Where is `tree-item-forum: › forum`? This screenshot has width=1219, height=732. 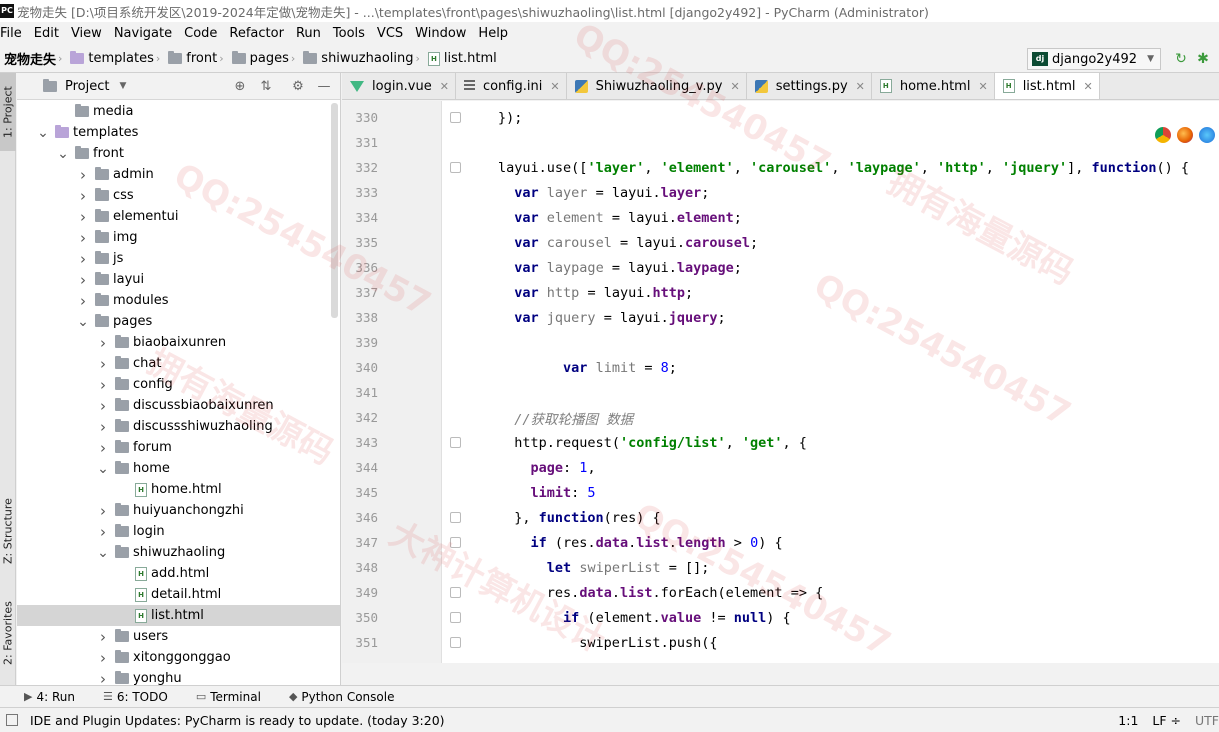 tree-item-forum: › forum is located at coordinates (178, 447).